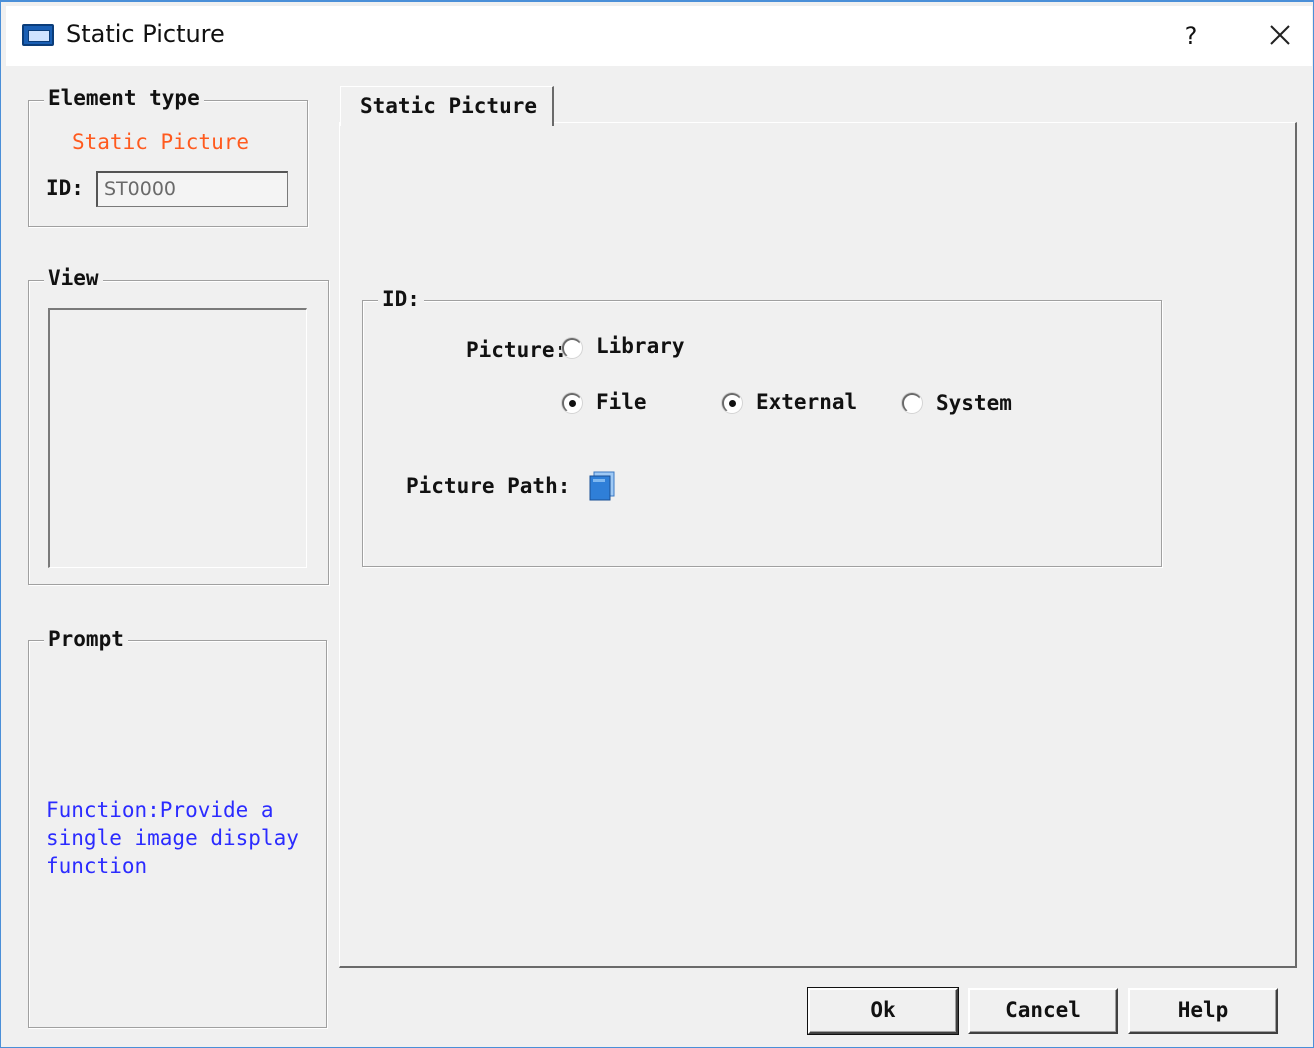 Image resolution: width=1314 pixels, height=1048 pixels. Describe the element at coordinates (1191, 36) in the screenshot. I see `help-question-button: ?` at that location.